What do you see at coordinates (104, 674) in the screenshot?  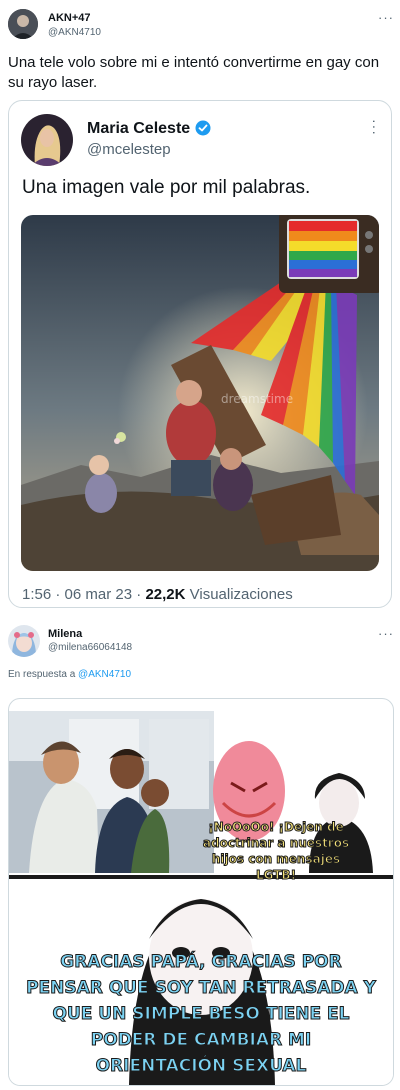 I see `replying-to-link: @AKN4710` at bounding box center [104, 674].